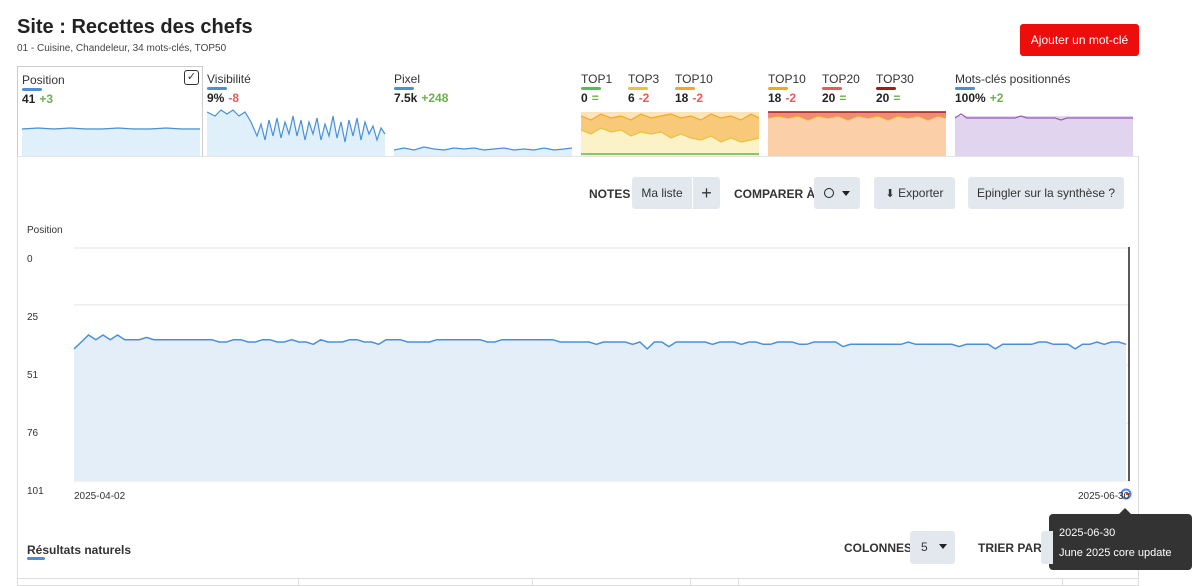  I want to click on natural-results-underline, so click(36, 558).